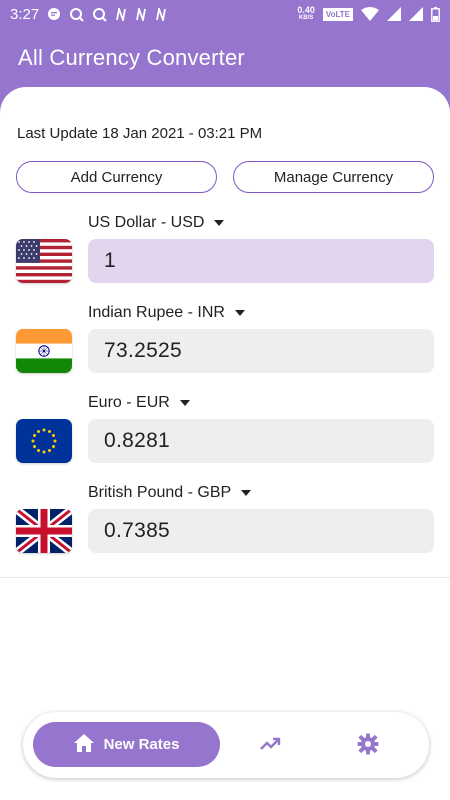 The width and height of the screenshot is (450, 800). Describe the element at coordinates (226, 745) in the screenshot. I see `bottom-navigation: New Rates` at that location.